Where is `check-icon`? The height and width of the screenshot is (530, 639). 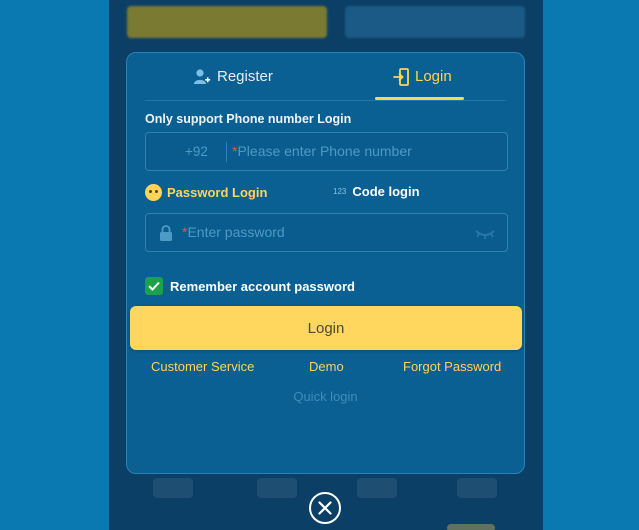 check-icon is located at coordinates (154, 286).